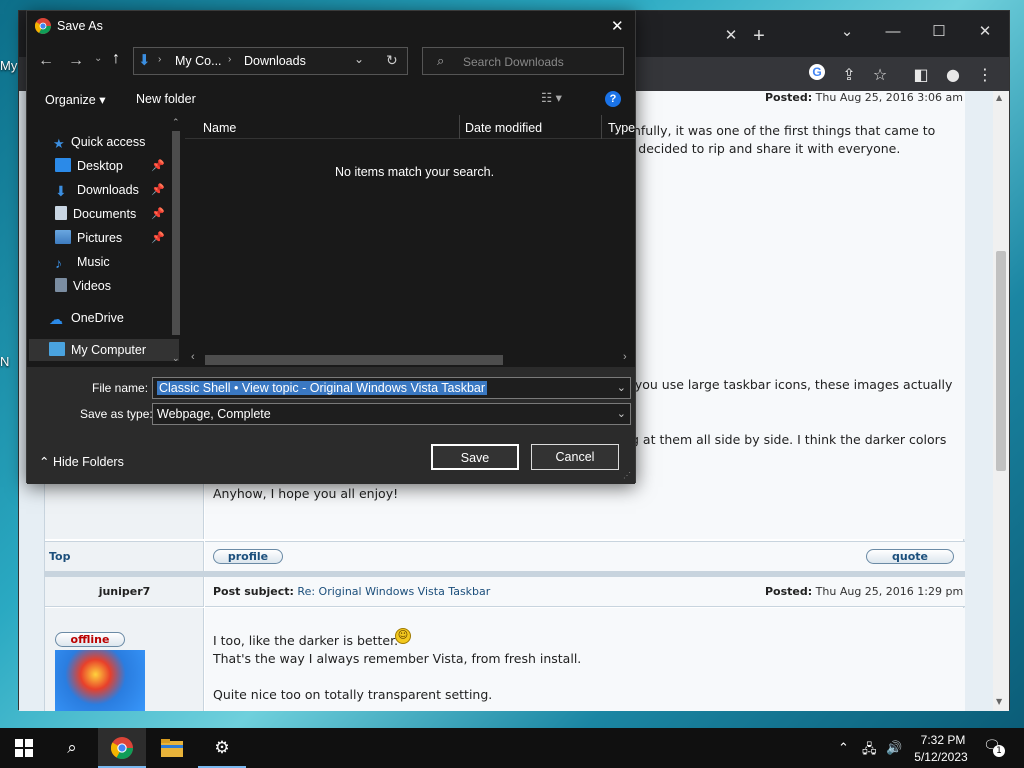  What do you see at coordinates (939, 32) in the screenshot?
I see `maximize-button: ☐` at bounding box center [939, 32].